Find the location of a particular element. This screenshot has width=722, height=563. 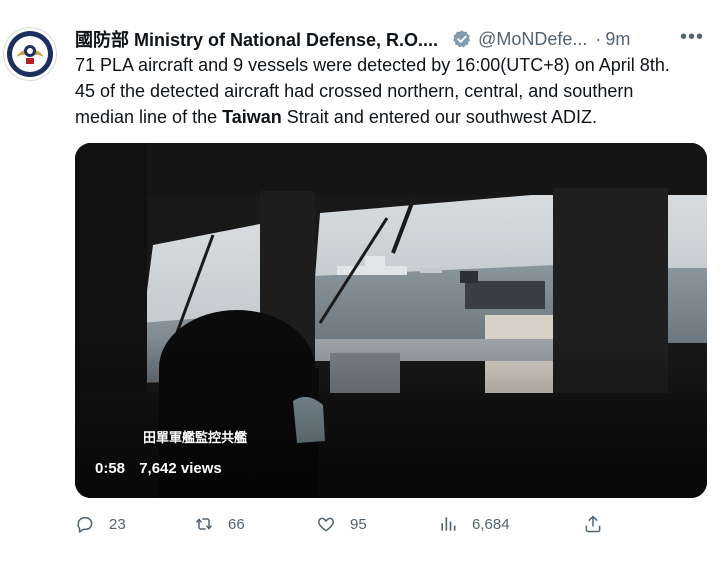

retweet-count: 66 is located at coordinates (236, 524).